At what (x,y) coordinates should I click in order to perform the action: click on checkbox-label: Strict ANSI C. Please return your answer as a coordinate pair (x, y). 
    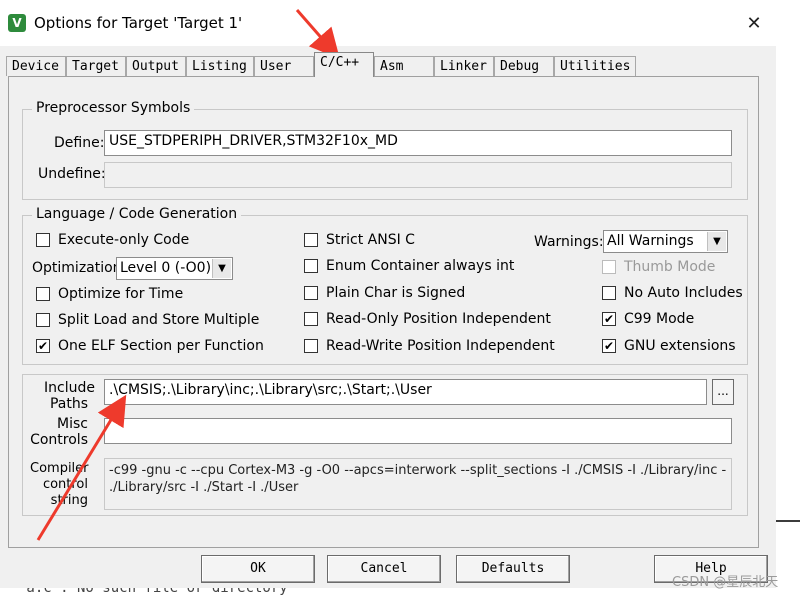
    Looking at the image, I should click on (370, 240).